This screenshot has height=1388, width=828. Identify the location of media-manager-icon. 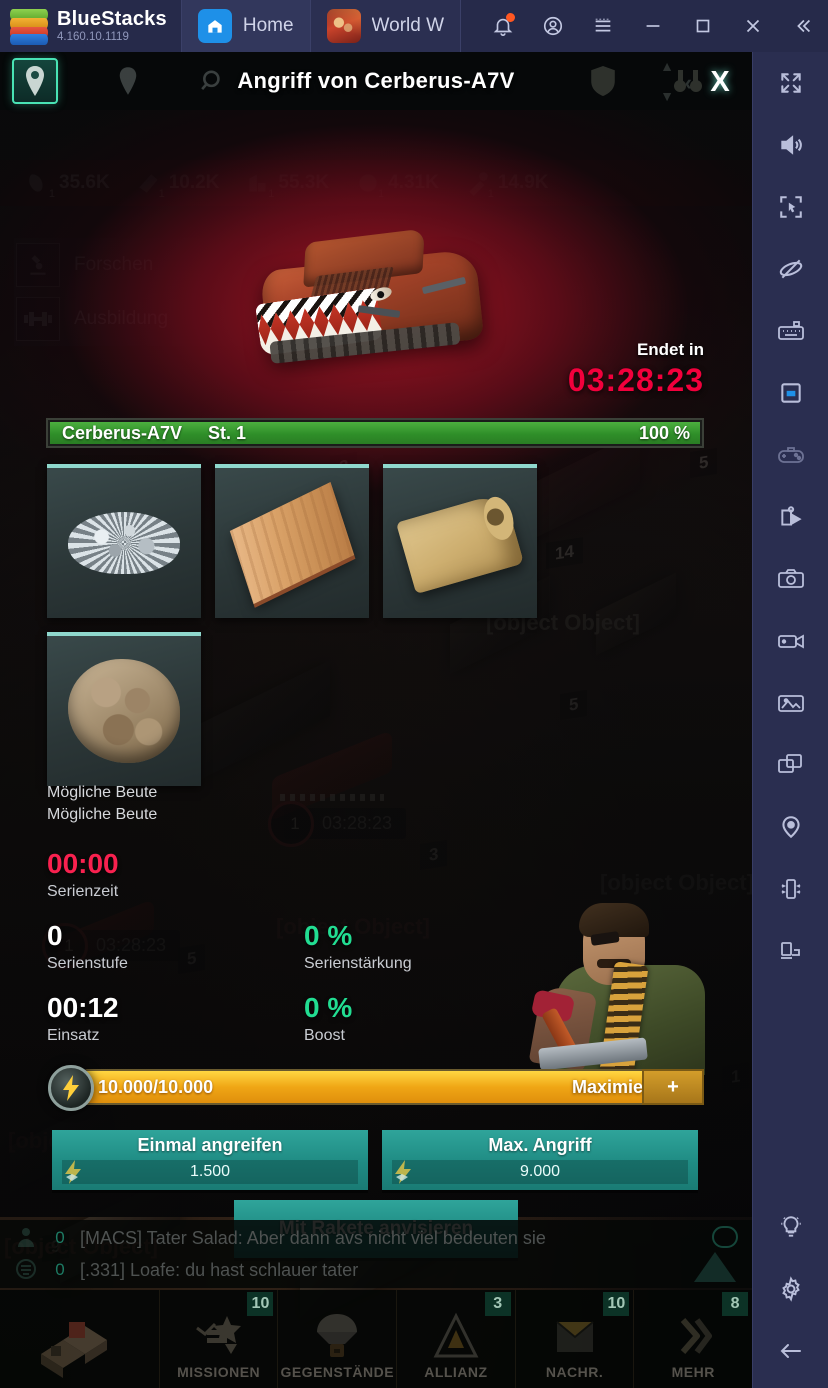
(790, 703).